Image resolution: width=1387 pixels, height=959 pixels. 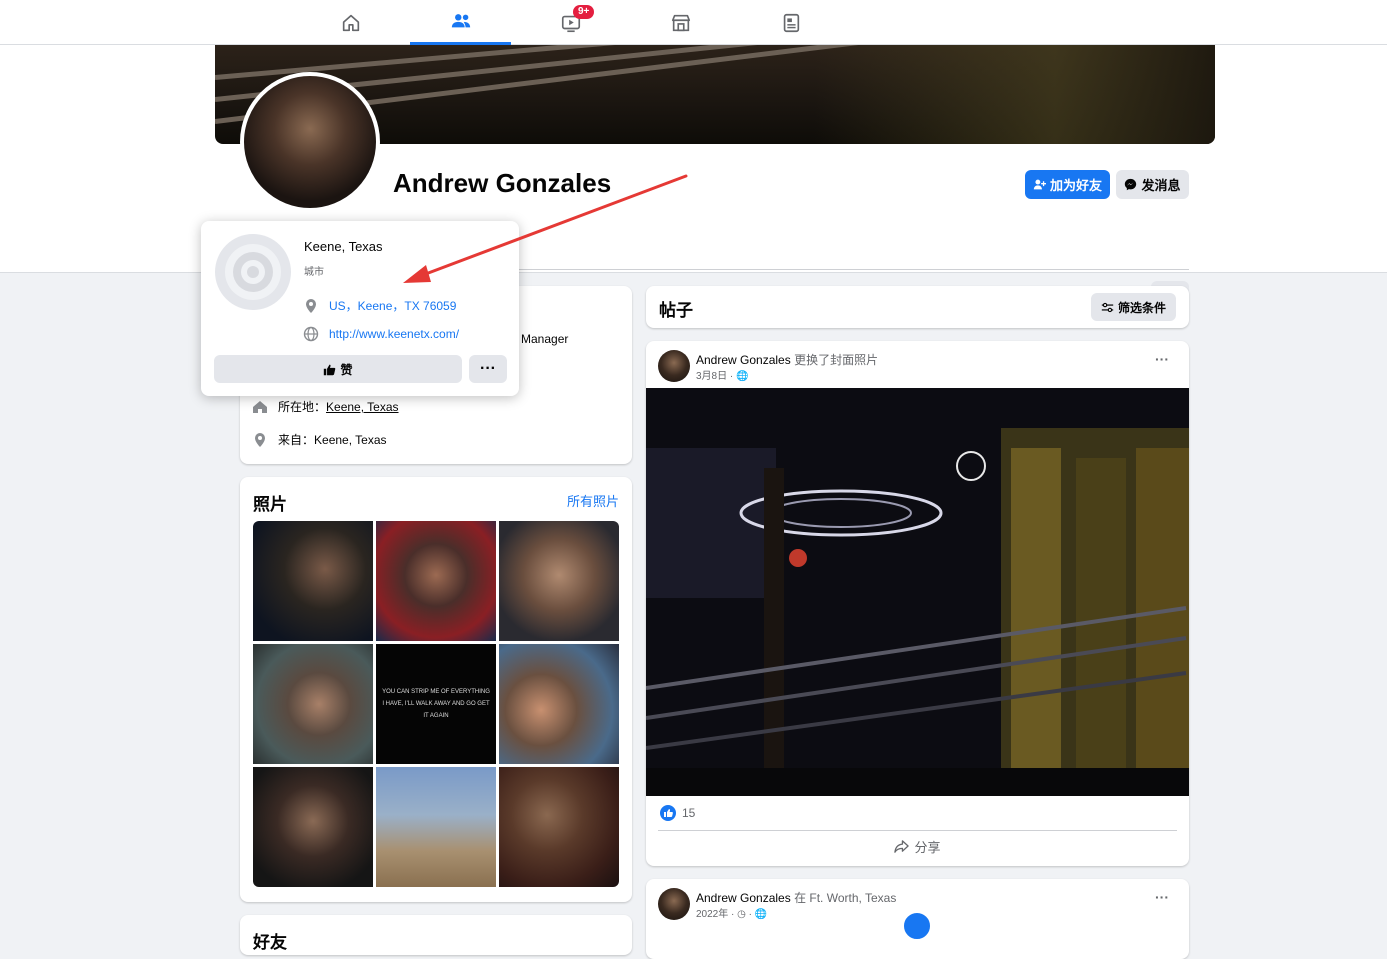 I want to click on friends-icon, so click(x=460, y=21).